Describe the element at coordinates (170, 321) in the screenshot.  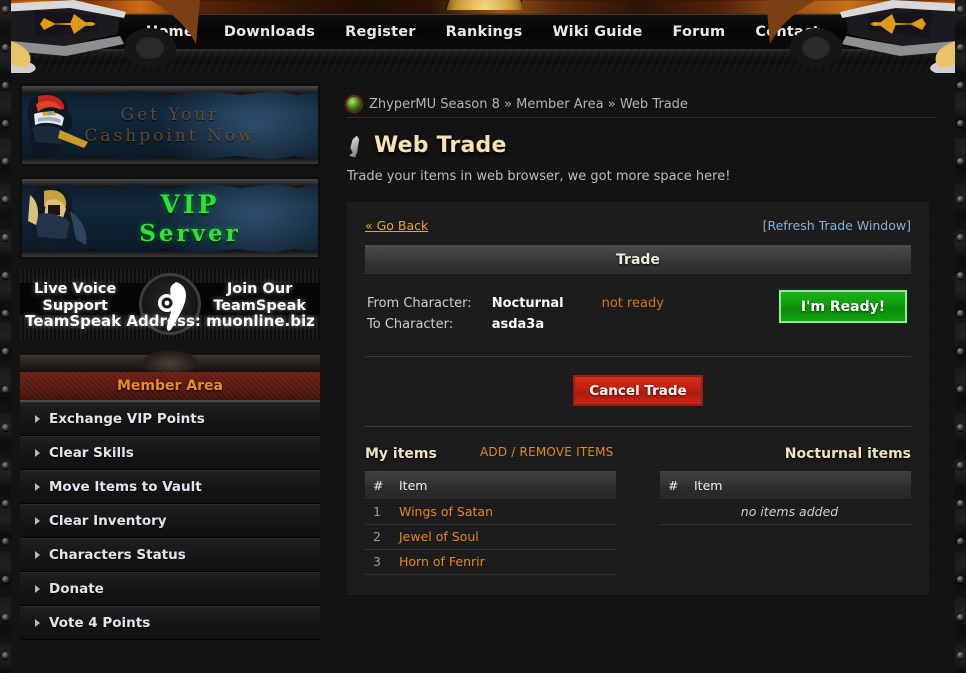
I see `teamspeak-address: TeamSpeak Address: muonline.biz` at that location.